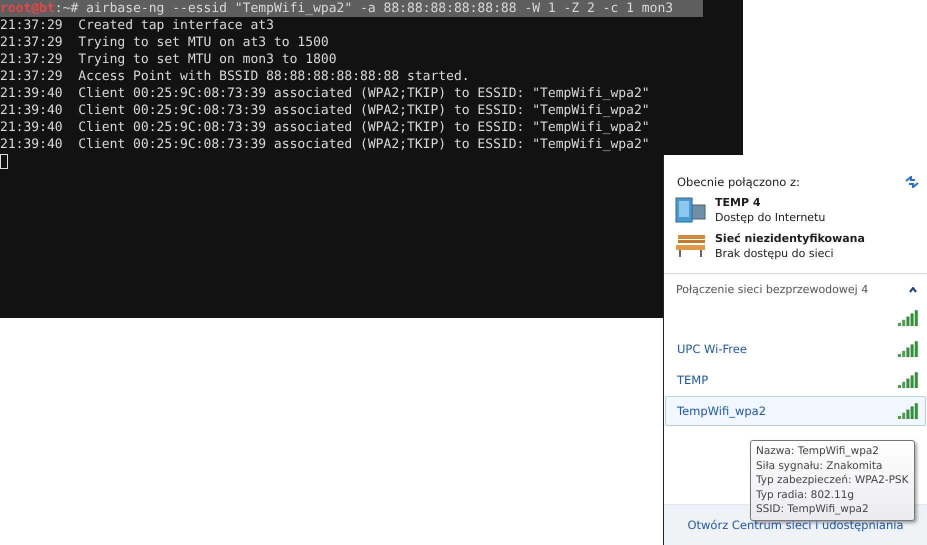 This screenshot has width=927, height=545. What do you see at coordinates (795, 380) in the screenshot?
I see `network-item: TEMP` at bounding box center [795, 380].